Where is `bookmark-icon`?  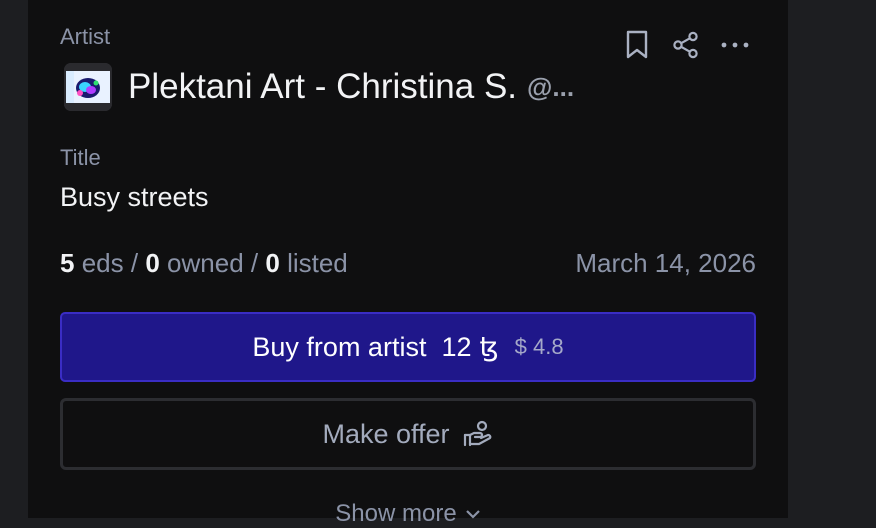
bookmark-icon is located at coordinates (637, 44).